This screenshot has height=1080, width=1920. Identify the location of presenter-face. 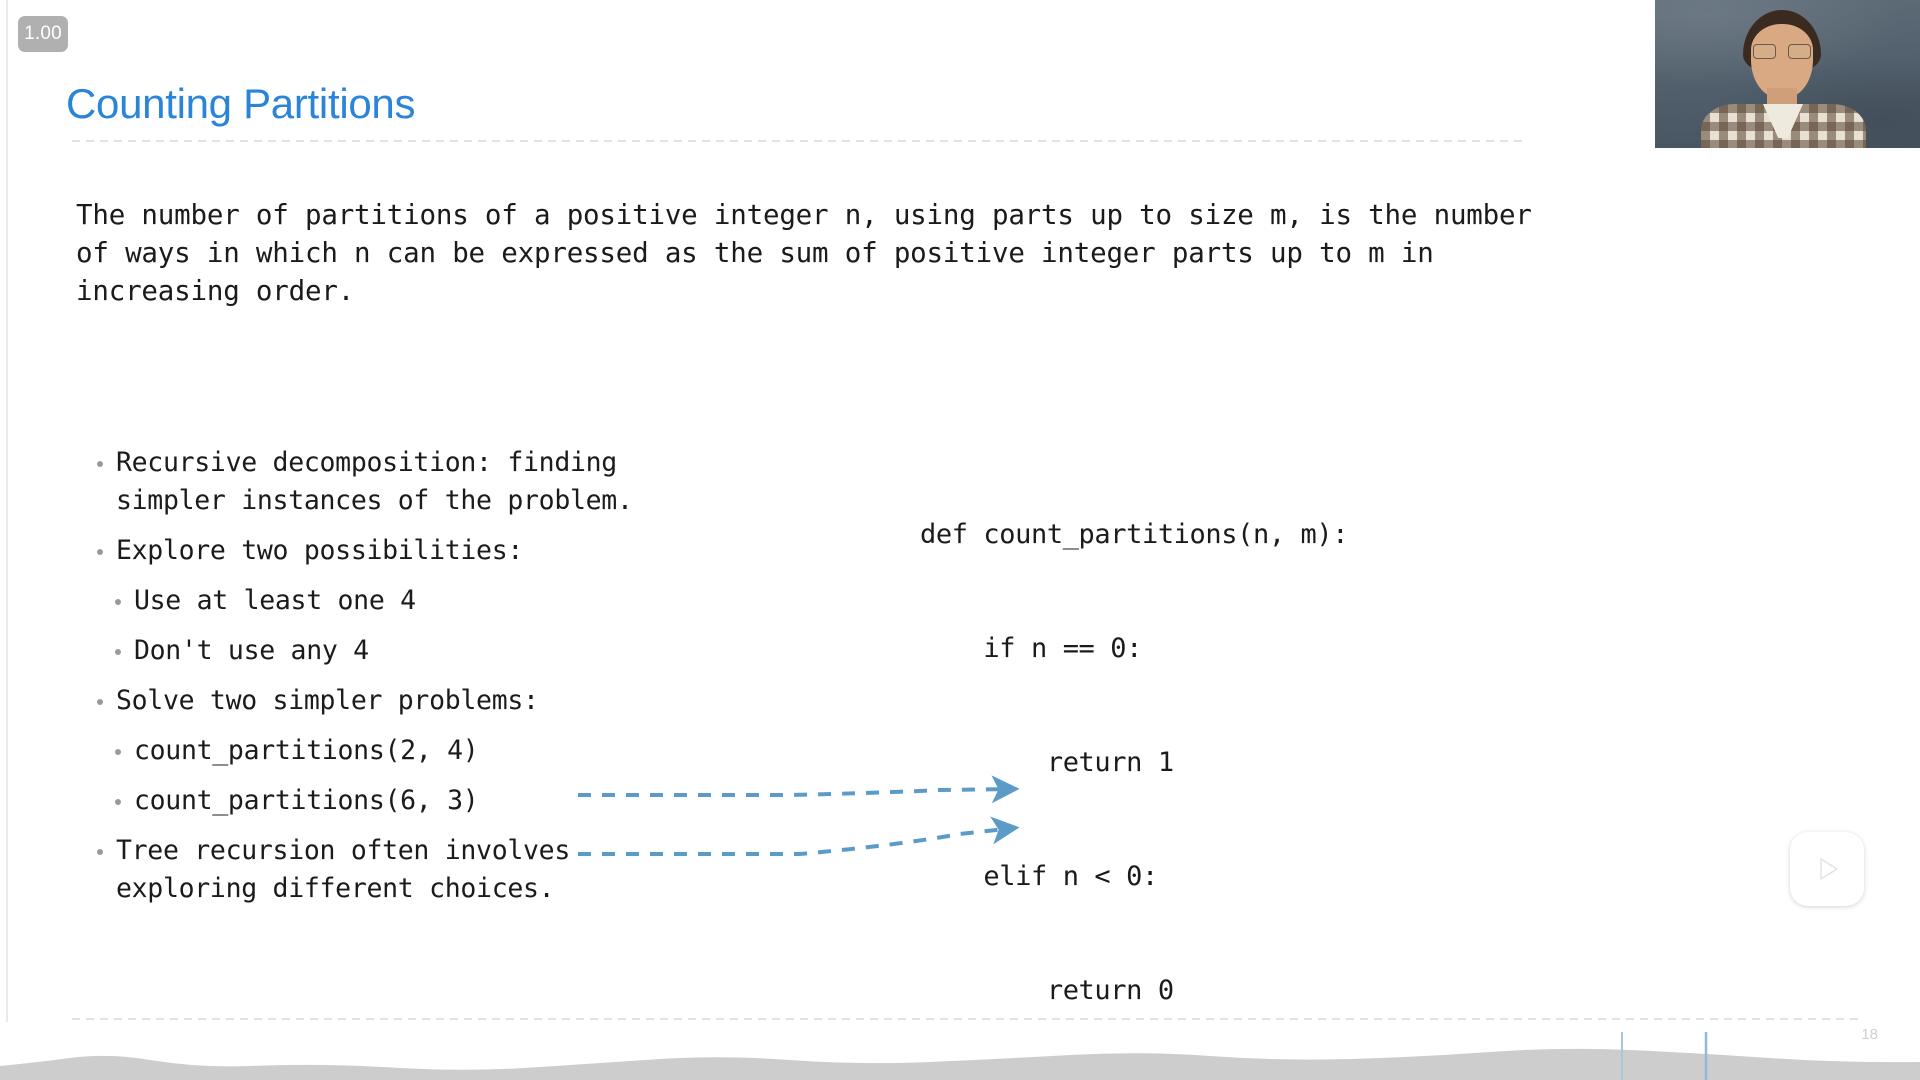
(1782, 61).